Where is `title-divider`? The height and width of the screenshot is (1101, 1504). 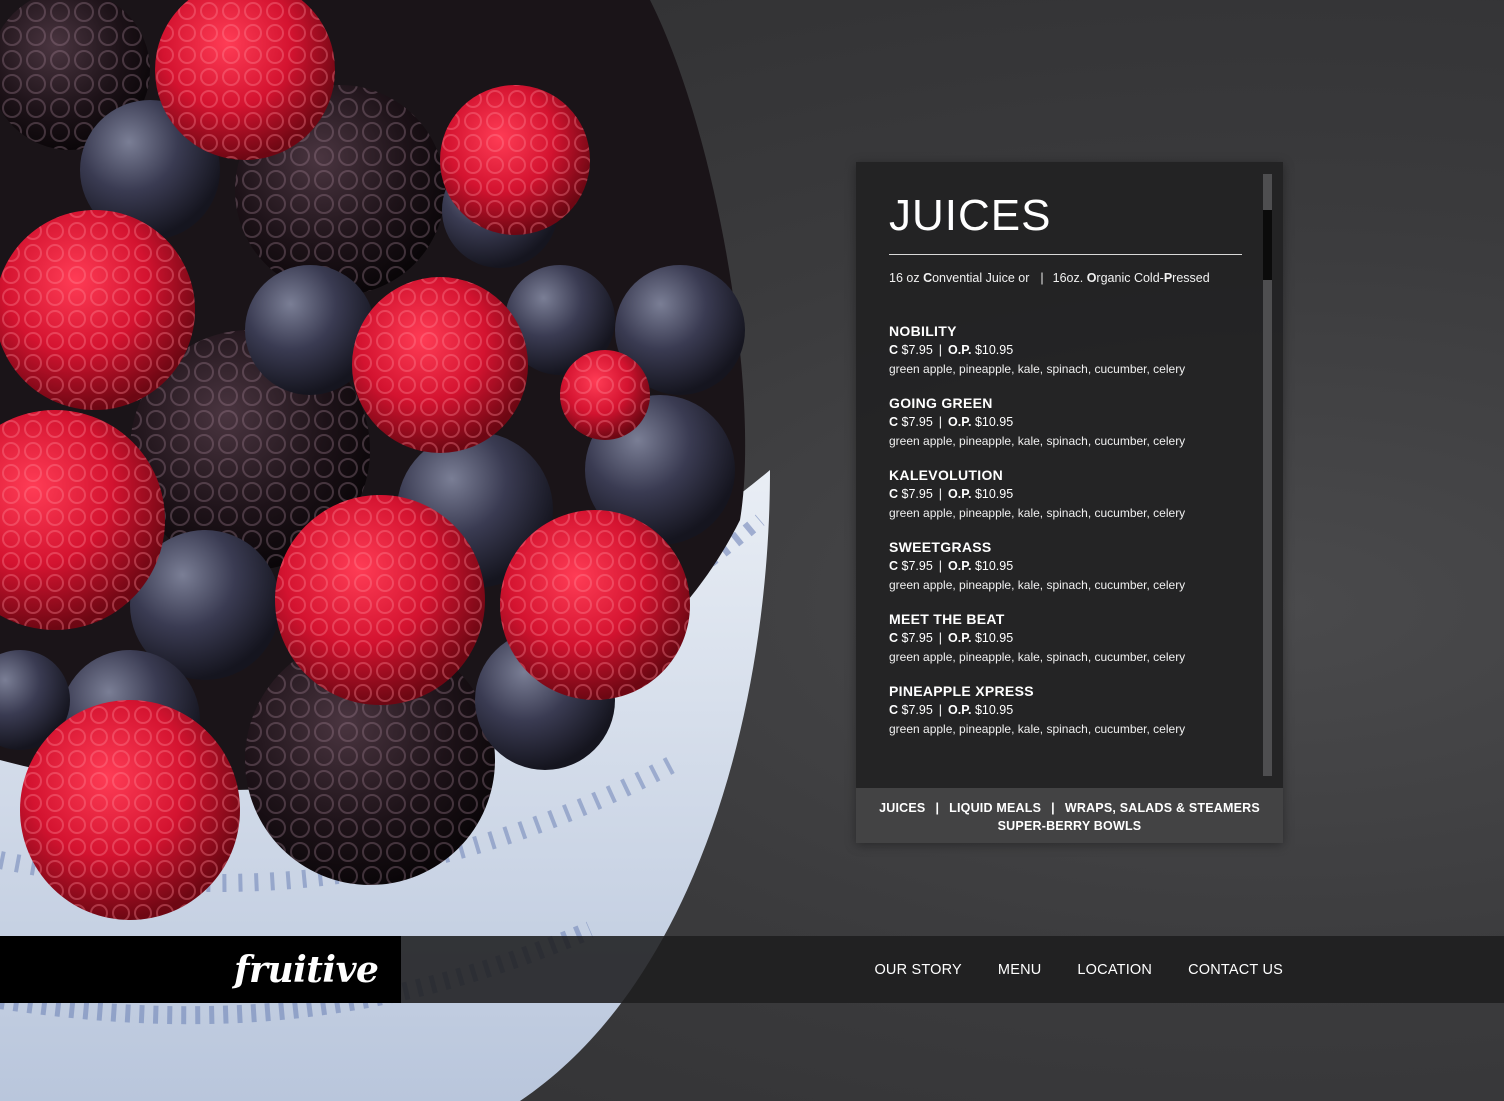 title-divider is located at coordinates (1065, 254).